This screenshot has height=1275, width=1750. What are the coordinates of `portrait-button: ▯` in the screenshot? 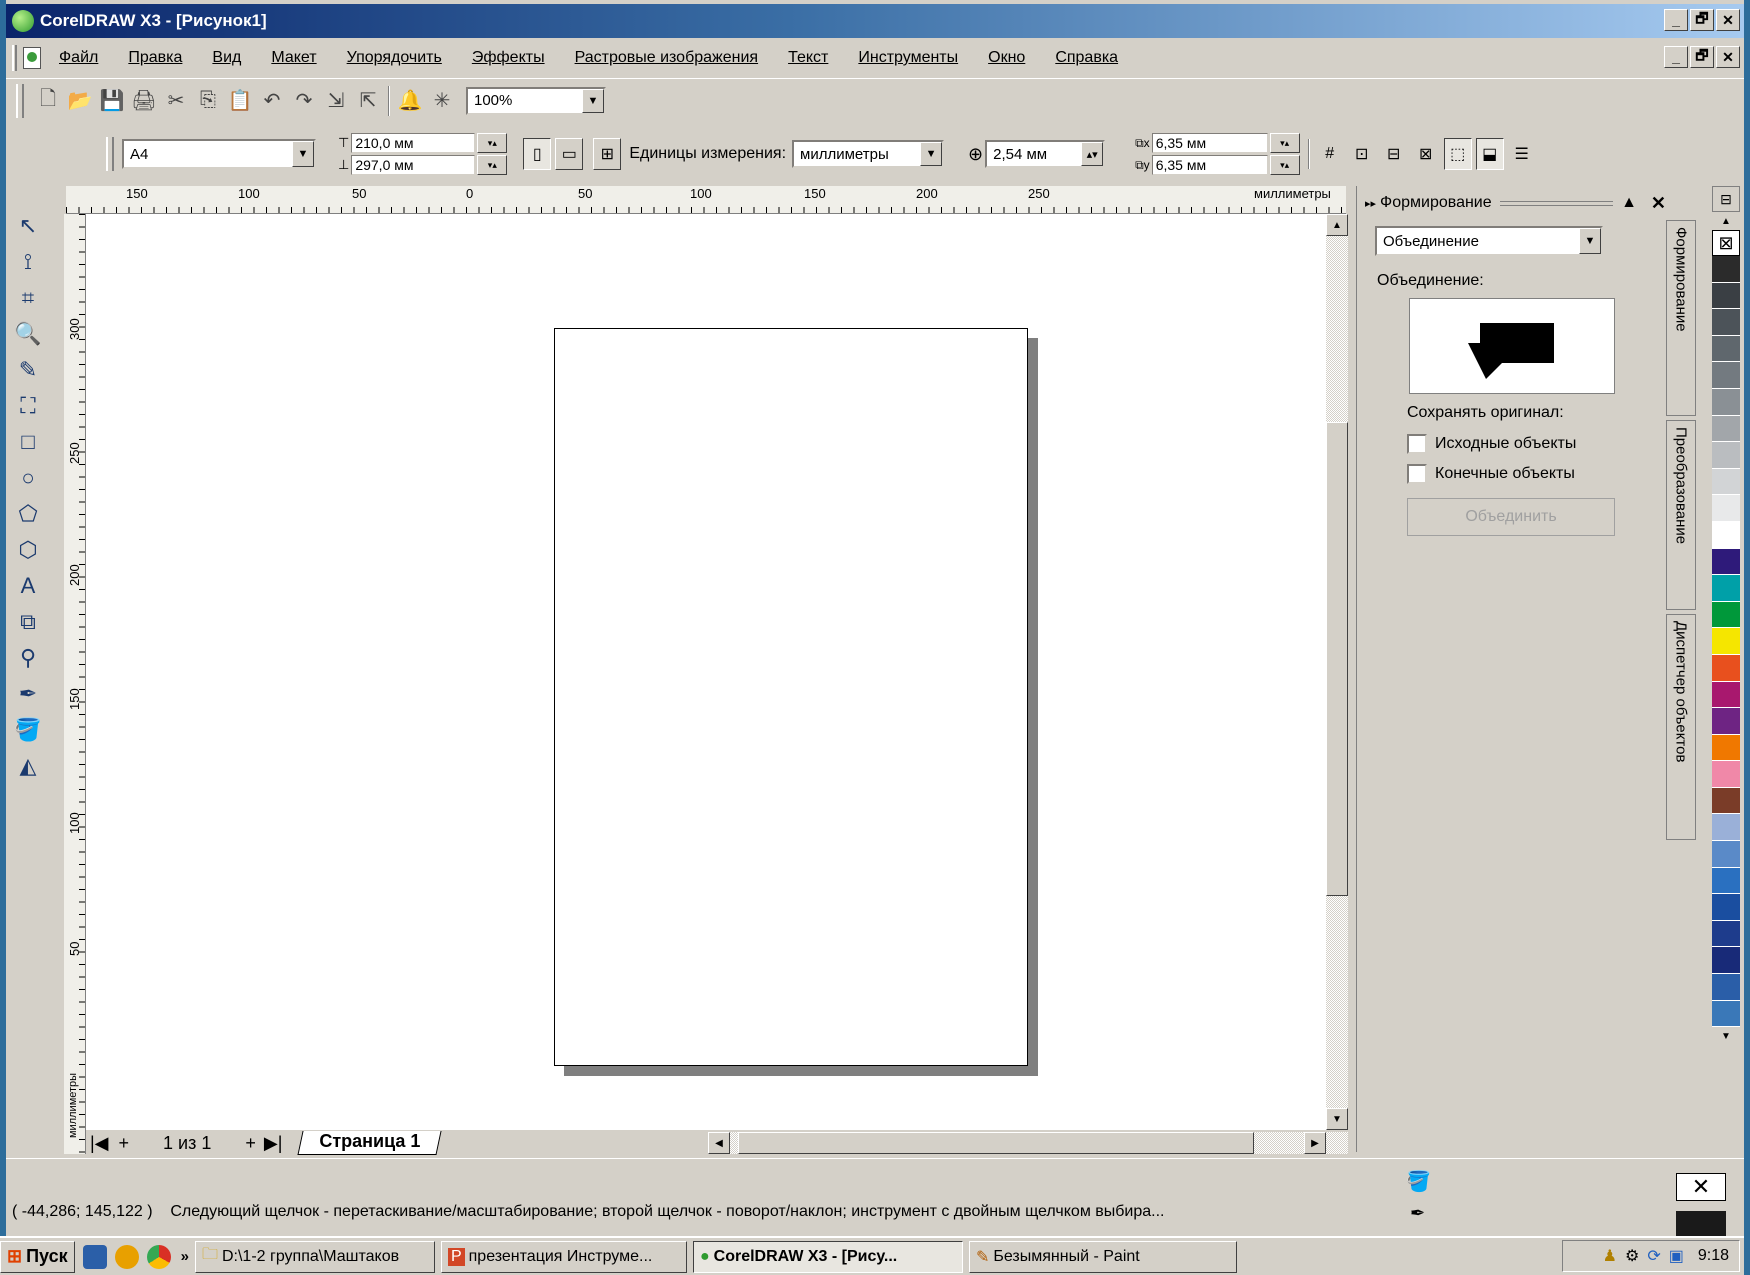 It's located at (537, 154).